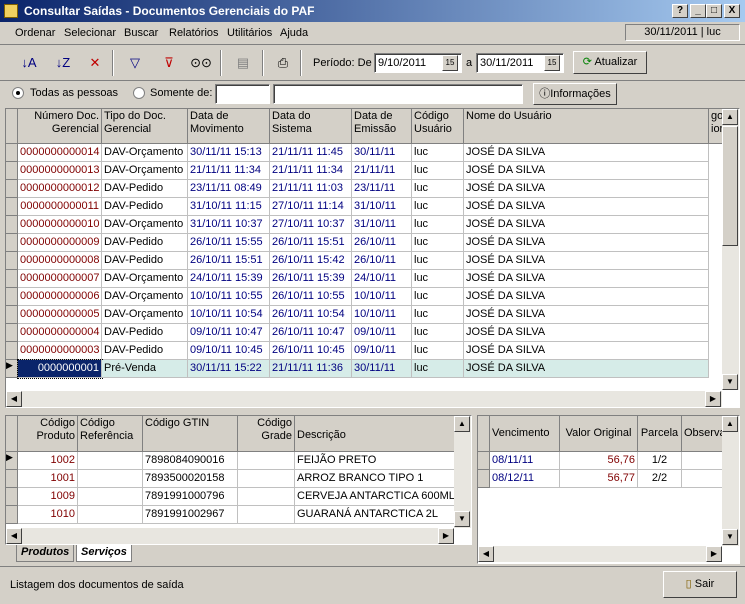  Describe the element at coordinates (201, 63) in the screenshot. I see `binoculars-icon: ⊙⊙` at that location.